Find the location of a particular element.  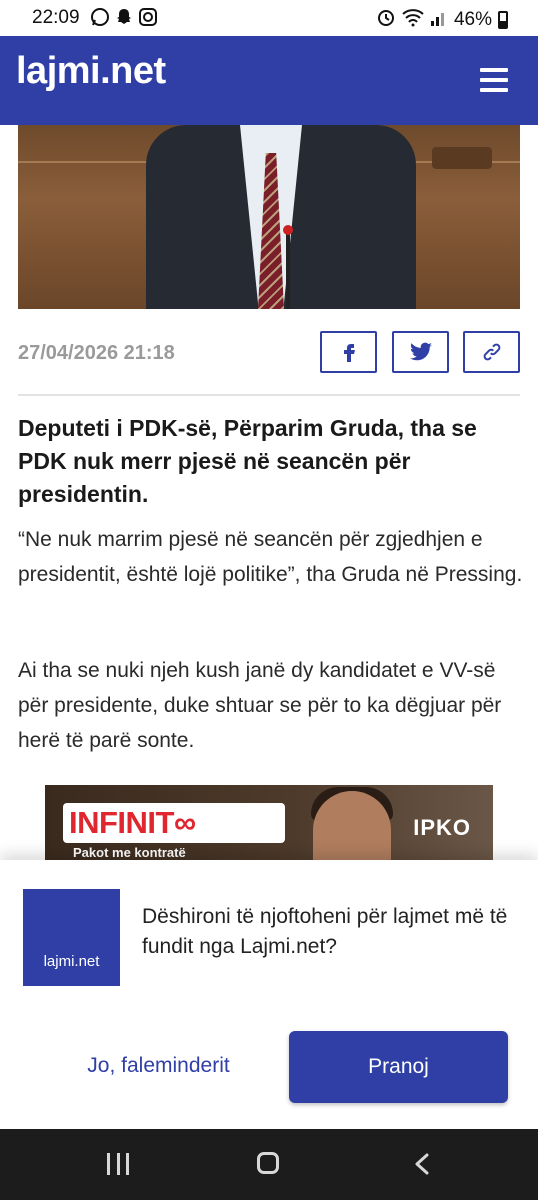

article-meta: 27/04/2026 21:18 is located at coordinates (269, 352).